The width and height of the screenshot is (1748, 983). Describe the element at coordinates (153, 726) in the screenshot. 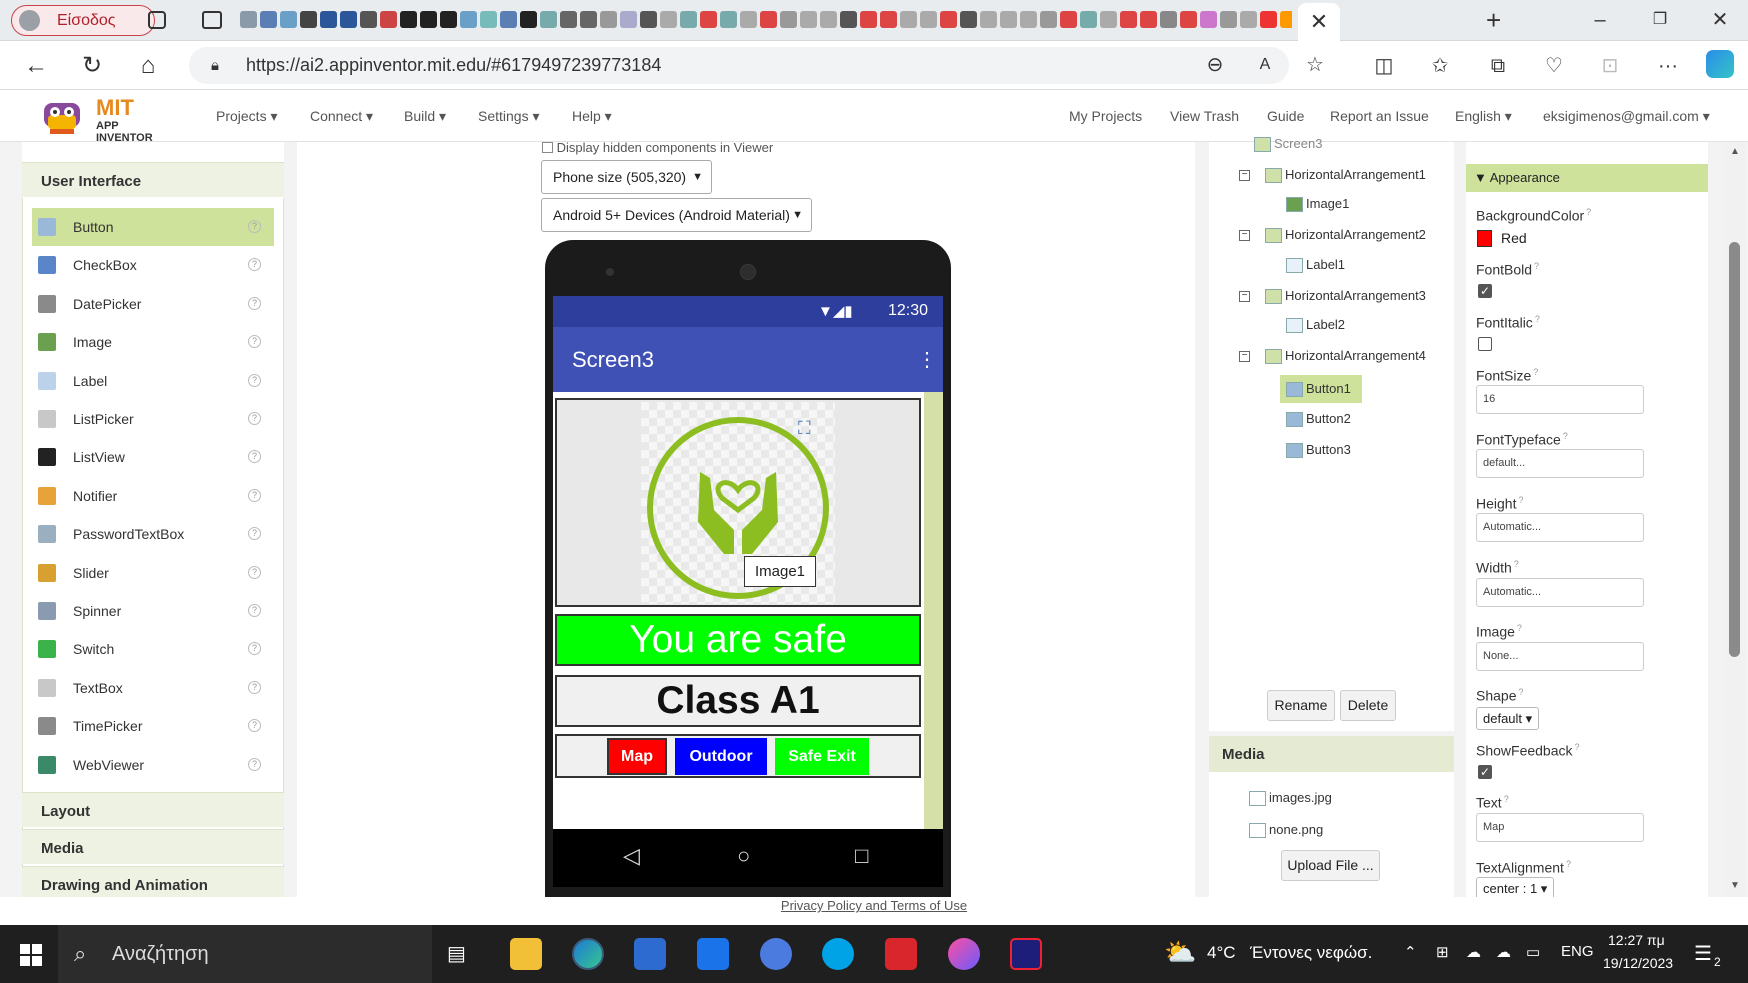

I see `palette-item-timepicker: TimePicker?` at that location.